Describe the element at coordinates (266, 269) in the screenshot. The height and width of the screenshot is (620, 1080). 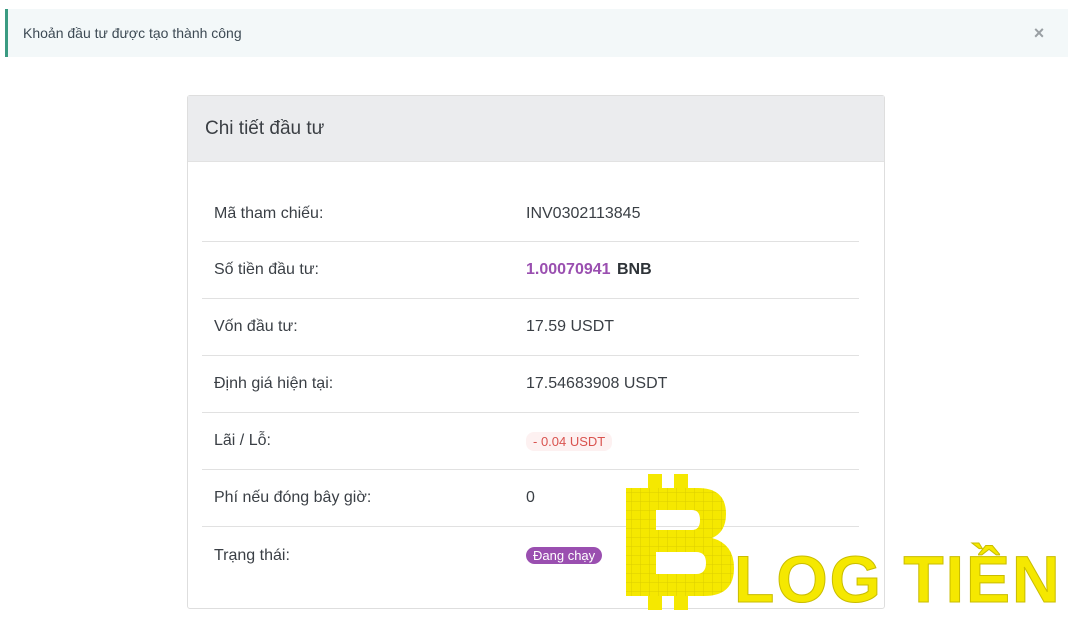
I see `amount-label: Số tiền đầu tư:` at that location.